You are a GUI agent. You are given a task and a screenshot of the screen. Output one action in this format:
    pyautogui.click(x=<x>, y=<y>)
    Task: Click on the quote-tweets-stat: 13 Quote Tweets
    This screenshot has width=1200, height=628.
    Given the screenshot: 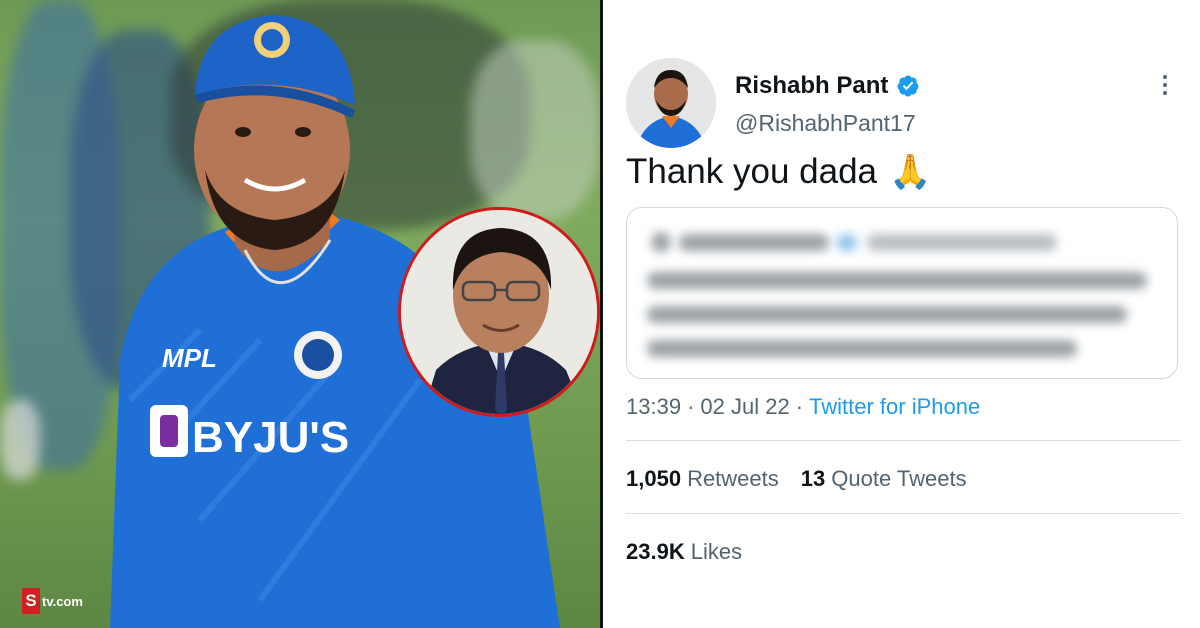 What is the action you would take?
    pyautogui.click(x=884, y=479)
    